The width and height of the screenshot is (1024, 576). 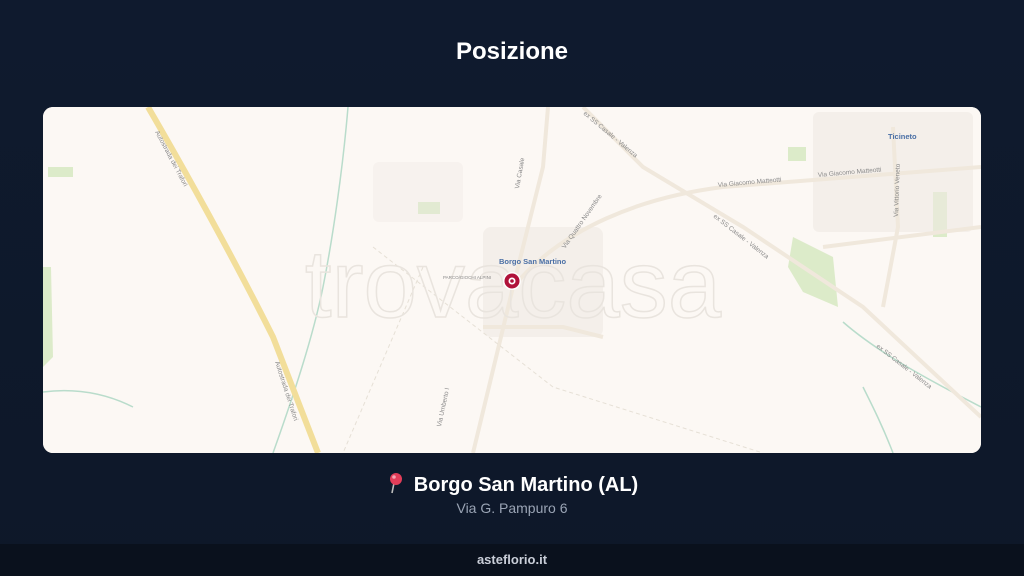 I want to click on location-name: Borgo San Martino (AL), so click(x=512, y=484).